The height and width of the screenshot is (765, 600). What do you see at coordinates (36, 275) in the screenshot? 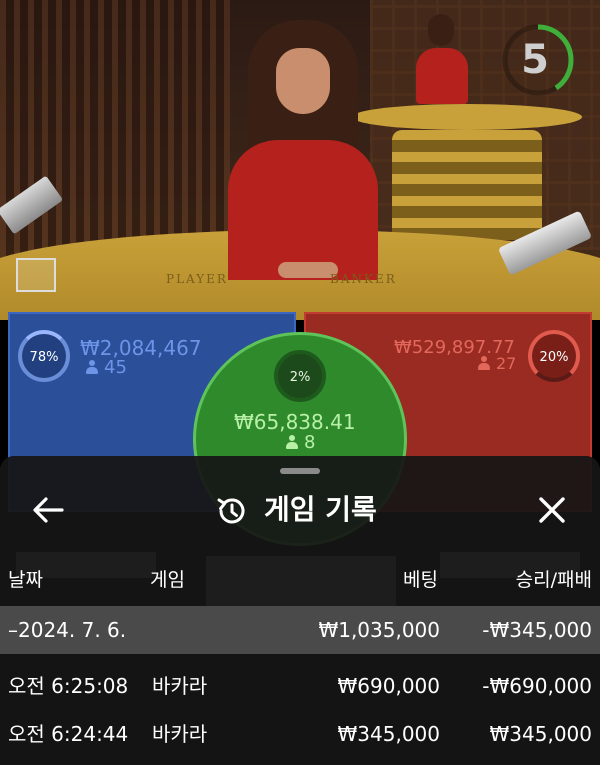
I see `discard-tray` at bounding box center [36, 275].